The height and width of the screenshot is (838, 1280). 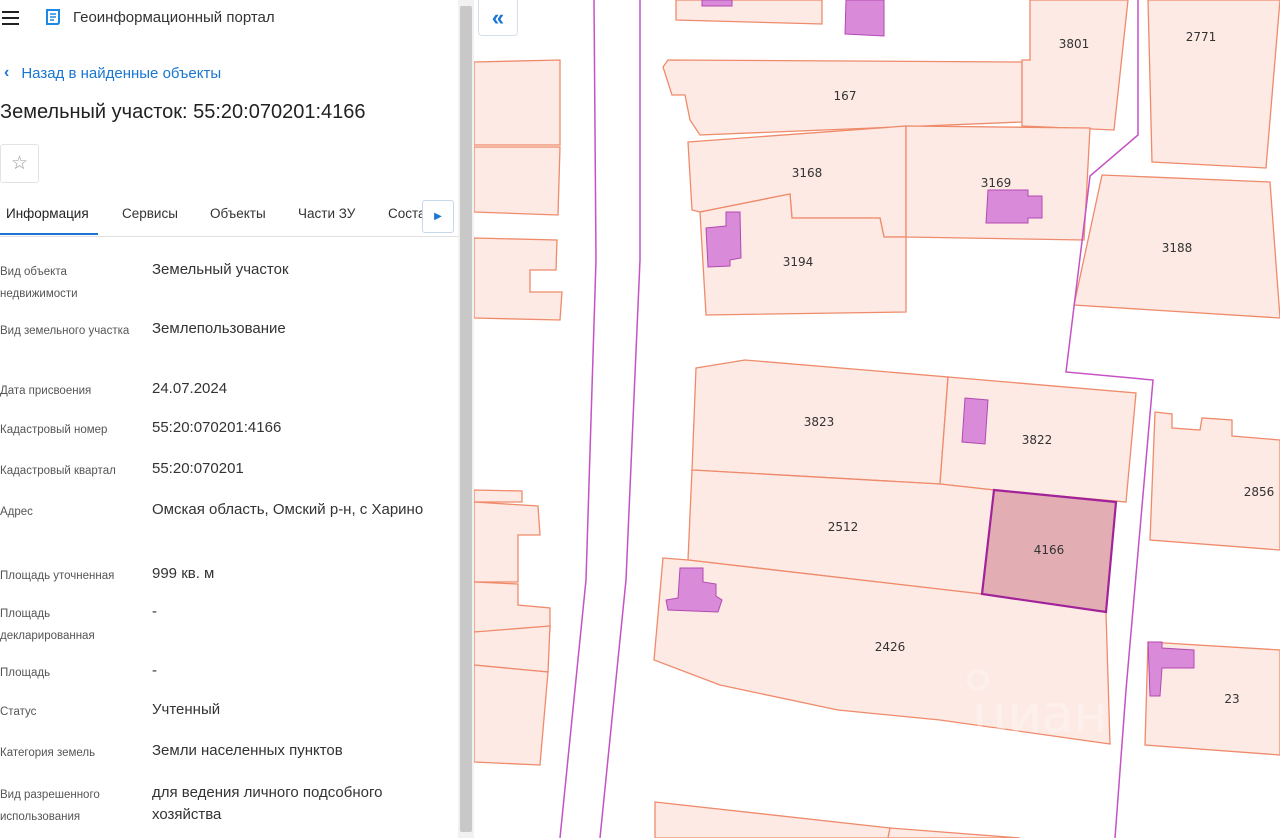 I want to click on parcel-label-2771: 2771, so click(x=1201, y=37).